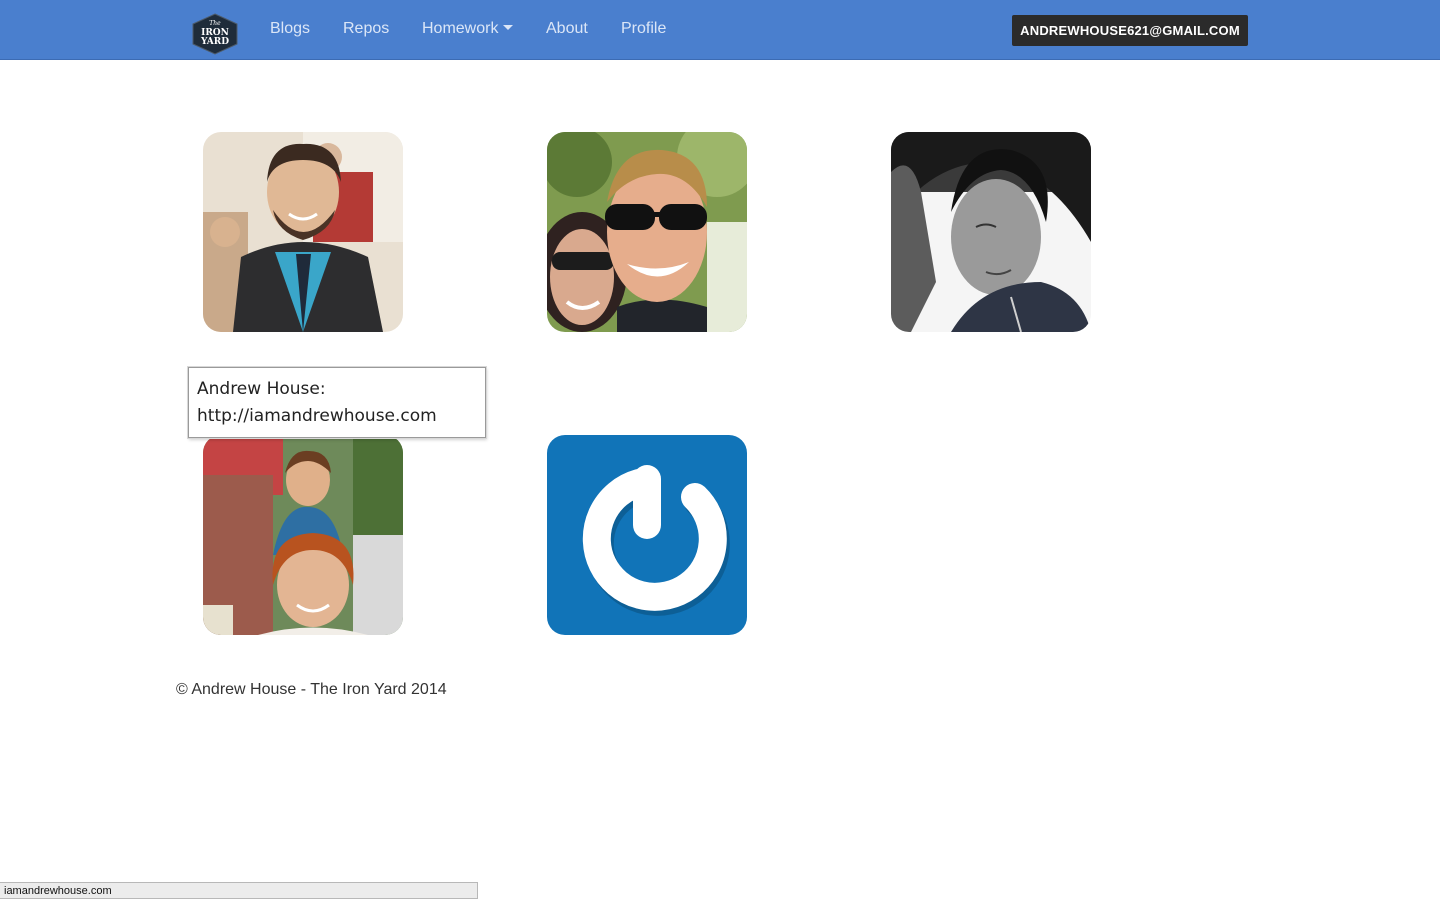 This screenshot has width=1440, height=900. What do you see at coordinates (317, 416) in the screenshot?
I see `tooltip-url: http://iamandrewhouse.com` at bounding box center [317, 416].